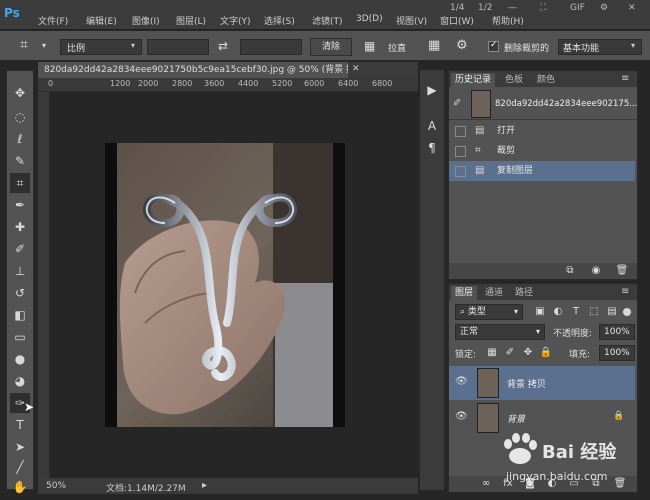  Describe the element at coordinates (577, 8) in the screenshot. I see `gif-button: GIF` at that location.